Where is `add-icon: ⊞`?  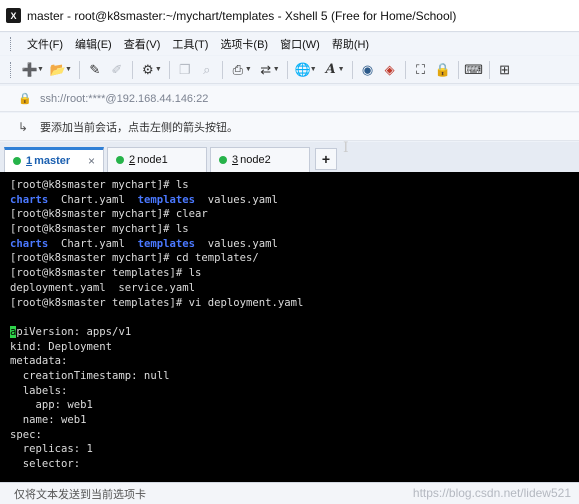
add-icon: ⊞ is located at coordinates (505, 70).